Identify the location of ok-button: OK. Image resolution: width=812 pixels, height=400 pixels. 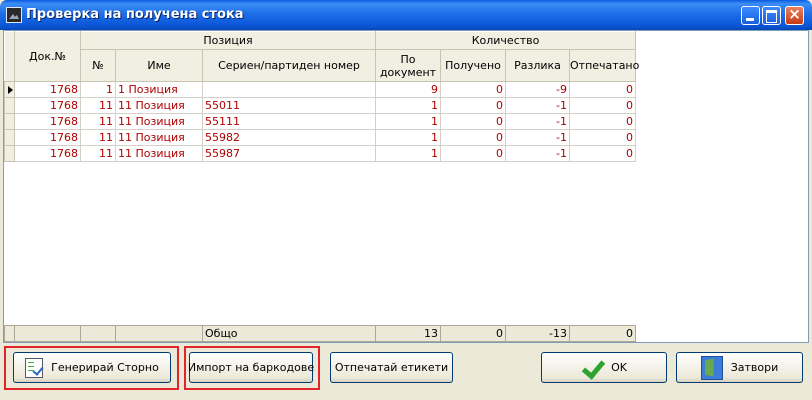
(604, 367).